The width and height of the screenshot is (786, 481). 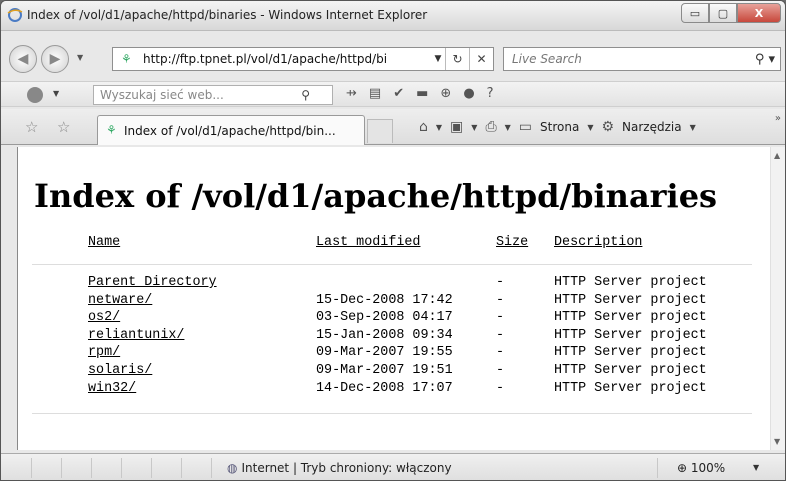 What do you see at coordinates (35, 95) in the screenshot?
I see `toolbar-logo-icon` at bounding box center [35, 95].